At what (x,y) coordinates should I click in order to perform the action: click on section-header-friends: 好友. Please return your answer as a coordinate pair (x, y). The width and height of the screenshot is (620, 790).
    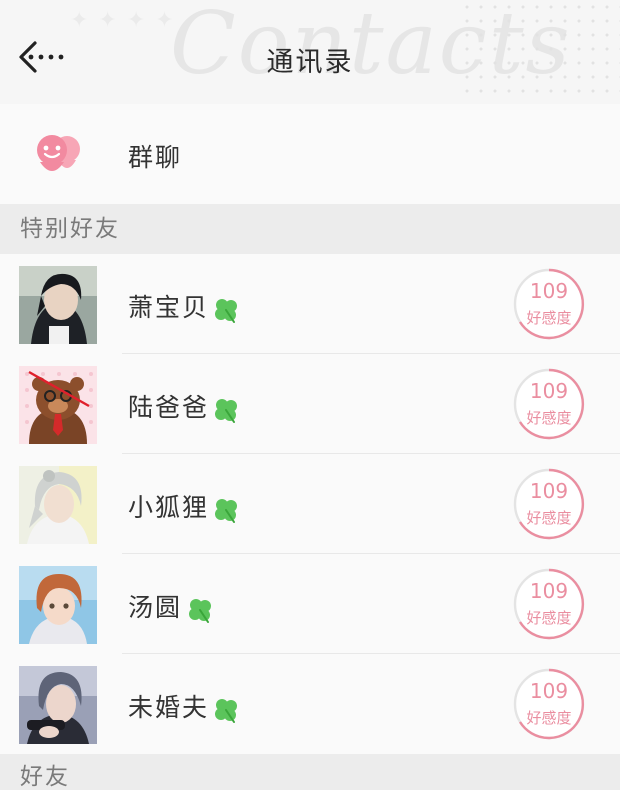
    Looking at the image, I should click on (310, 772).